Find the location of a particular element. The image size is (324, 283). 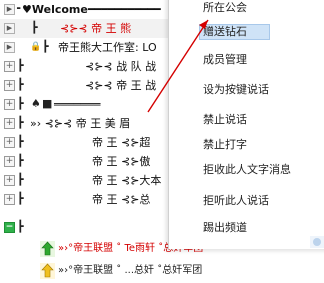

channel-name: »› ⊰⊱⊰ 帝 王 美 眉 is located at coordinates (80, 123).